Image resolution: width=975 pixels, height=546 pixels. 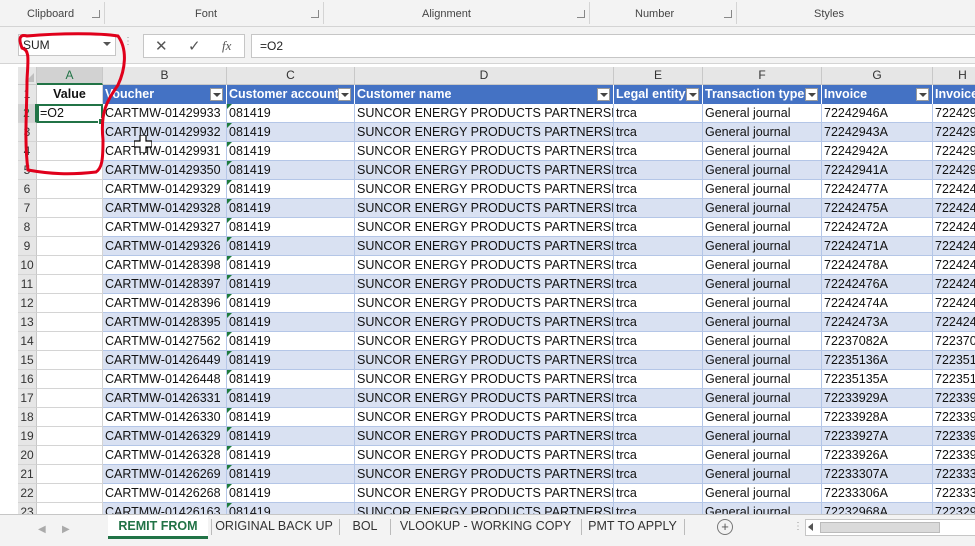 I want to click on cell-invoice2: 722429, so click(x=954, y=113).